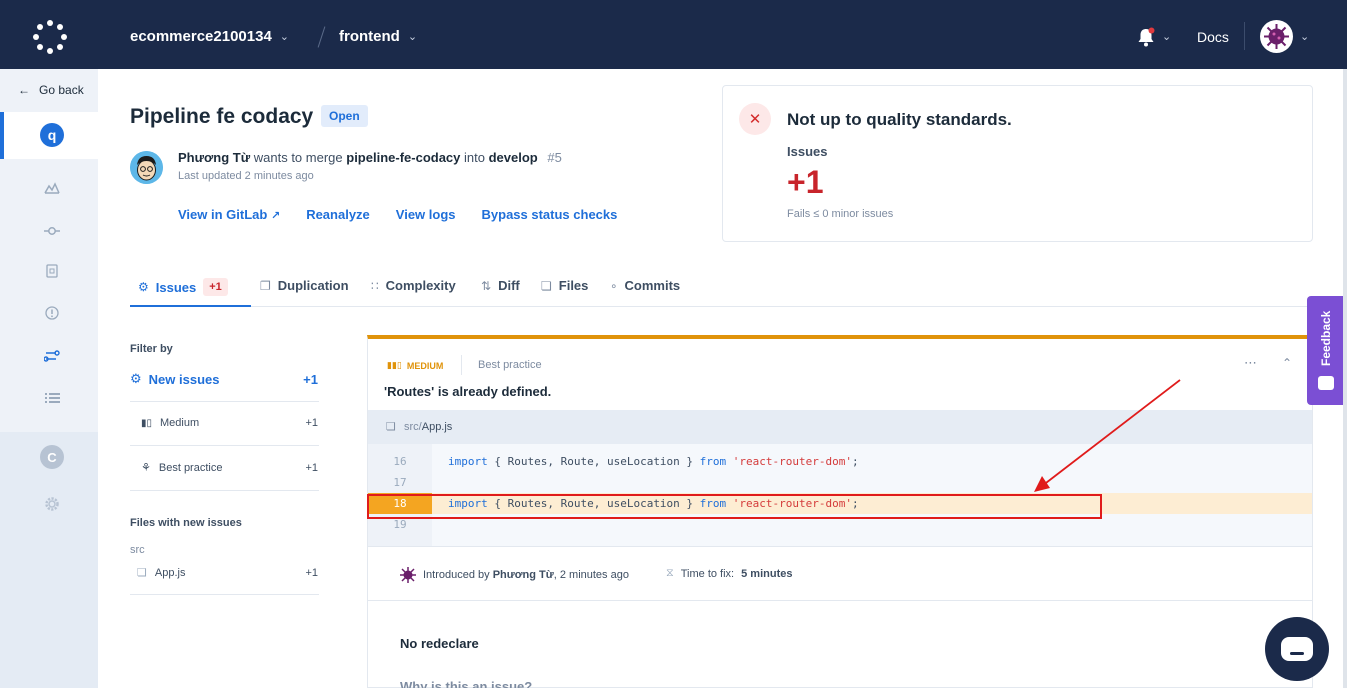 Image resolution: width=1347 pixels, height=688 pixels. What do you see at coordinates (311, 572) in the screenshot?
I see `file-count: +1` at bounding box center [311, 572].